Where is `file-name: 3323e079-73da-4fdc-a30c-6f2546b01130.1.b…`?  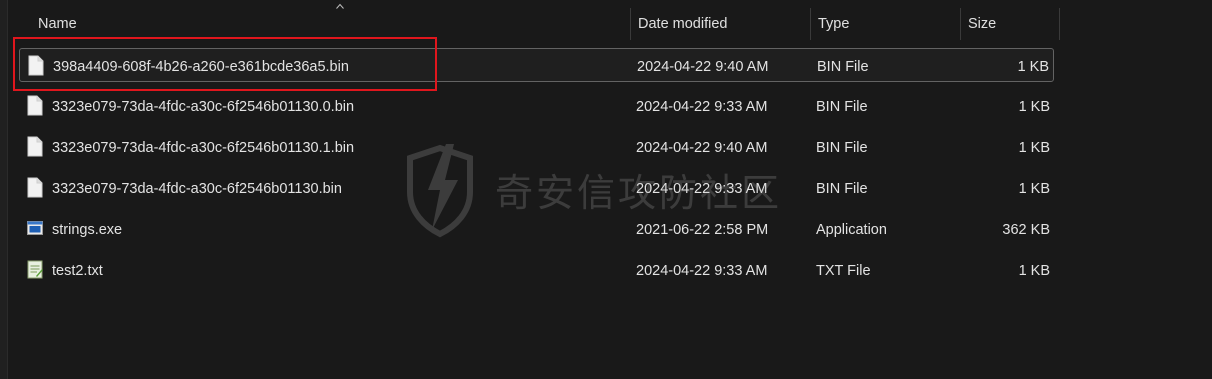 file-name: 3323e079-73da-4fdc-a30c-6f2546b01130.1.b… is located at coordinates (203, 148).